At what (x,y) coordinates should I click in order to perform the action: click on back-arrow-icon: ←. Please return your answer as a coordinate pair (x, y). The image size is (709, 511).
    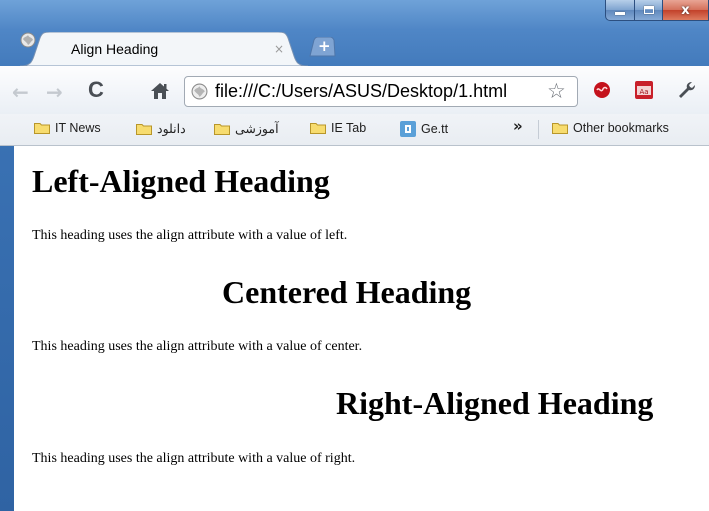
    Looking at the image, I should click on (20, 92).